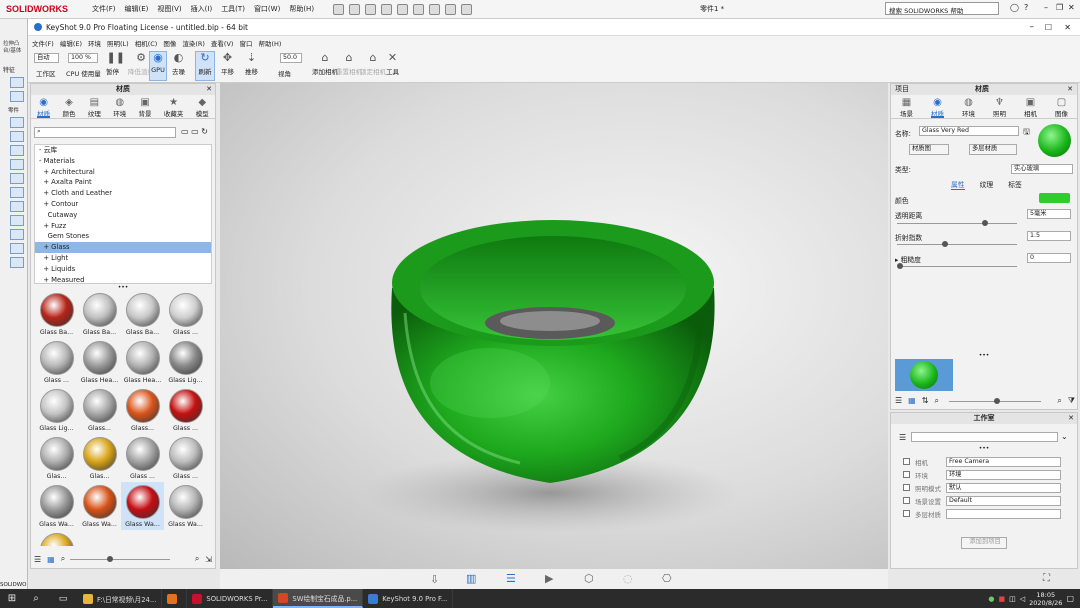 The width and height of the screenshot is (1080, 608). I want to click on refraction-input: 1.5, so click(1049, 236).